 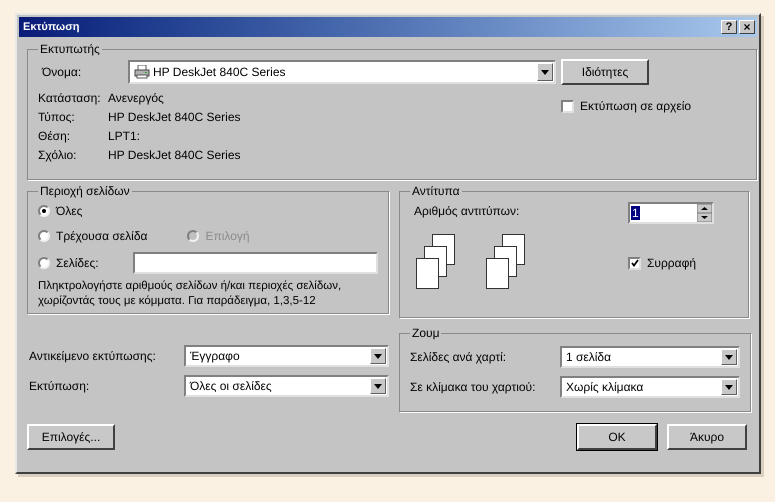 What do you see at coordinates (69, 211) in the screenshot?
I see `radio-label: Όλες` at bounding box center [69, 211].